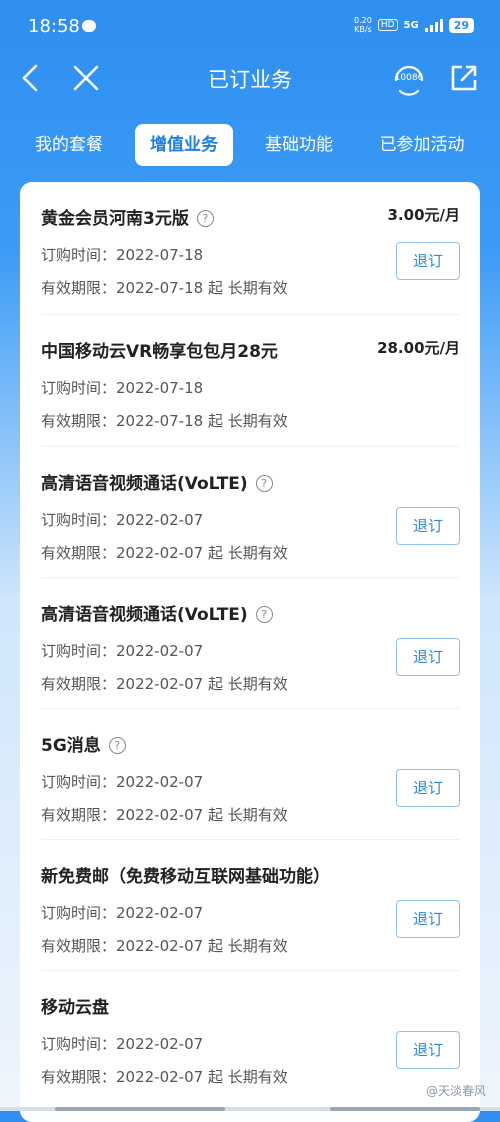 This screenshot has width=500, height=1122. Describe the element at coordinates (418, 348) in the screenshot. I see `service-price: 28.00元/月` at that location.